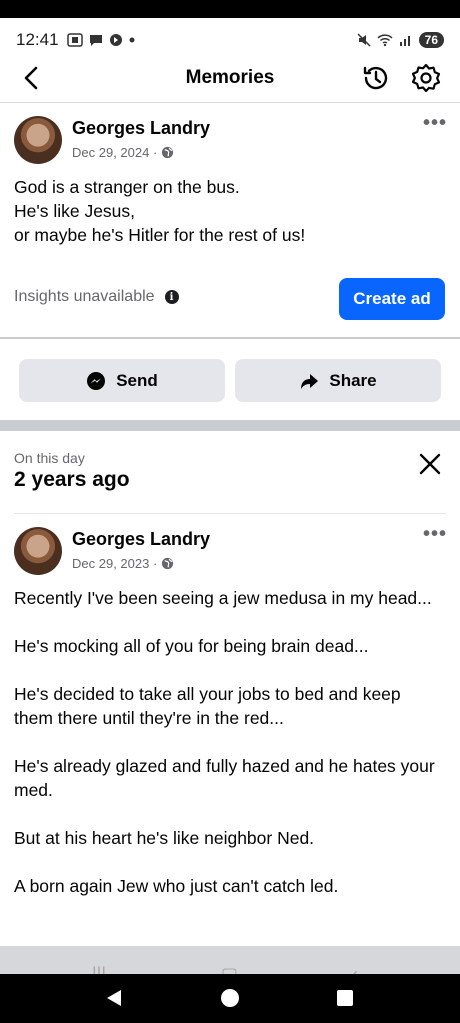 The image size is (460, 1023). I want to click on nav-recents-icon, so click(345, 998).